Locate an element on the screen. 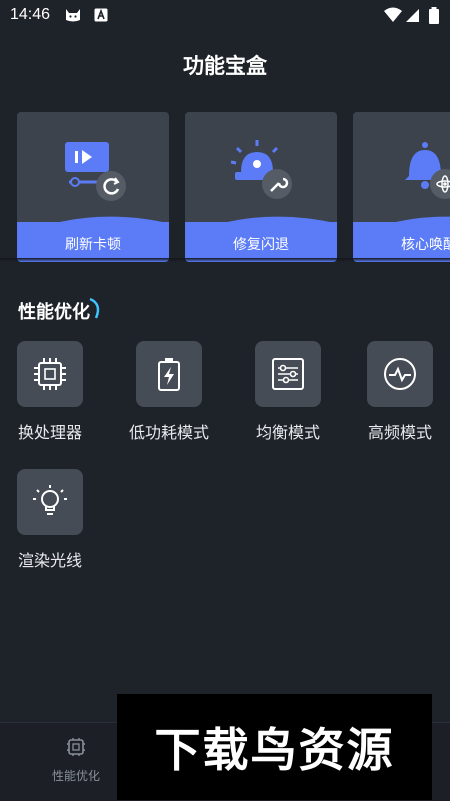 Image resolution: width=450 pixels, height=801 pixels. performance-icon is located at coordinates (76, 747).